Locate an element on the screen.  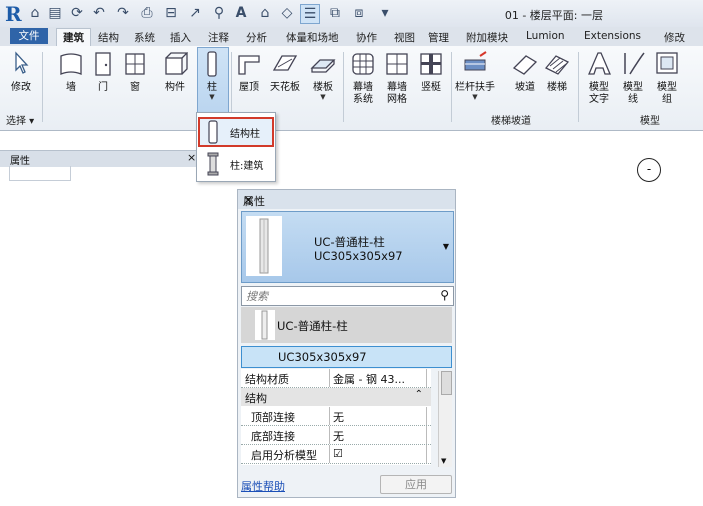
apply-button: 应用 is located at coordinates (416, 484).